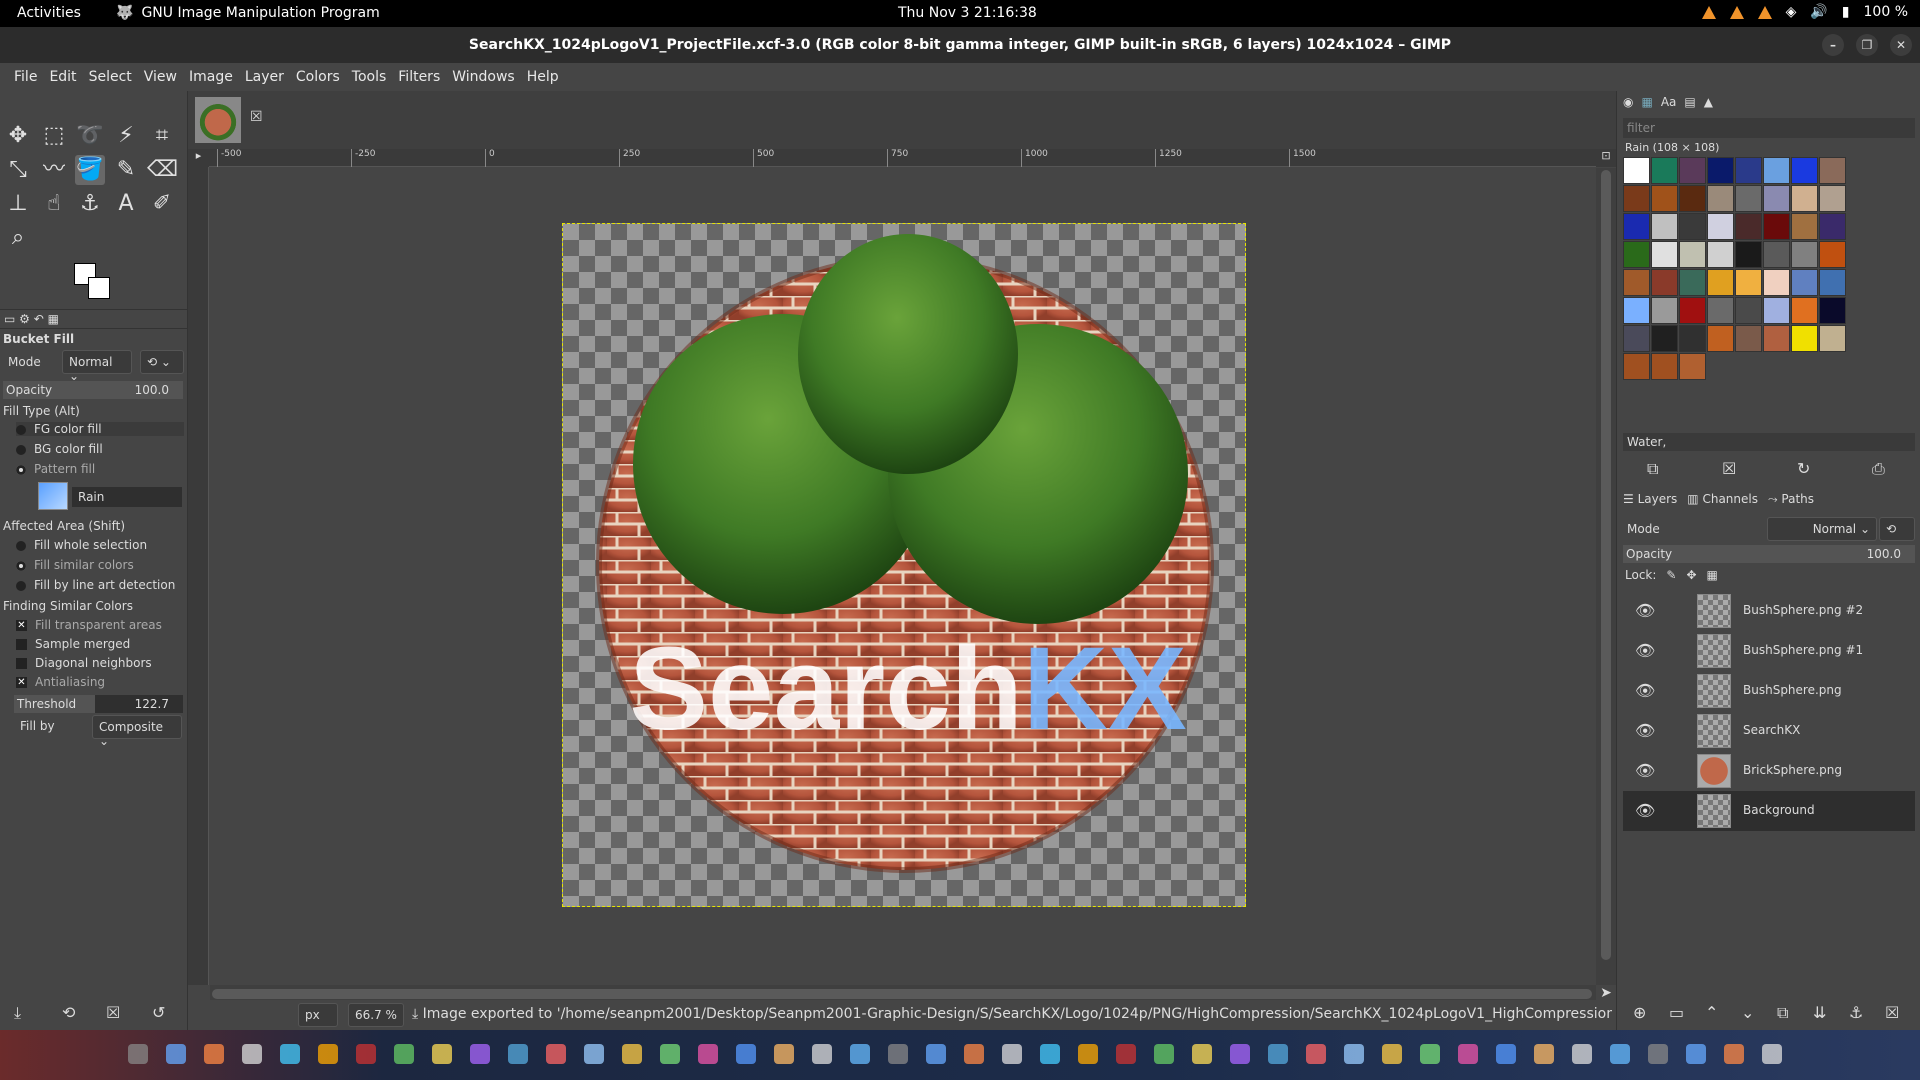  I want to click on affected-lineart: Fill by line art detection, so click(95, 585).